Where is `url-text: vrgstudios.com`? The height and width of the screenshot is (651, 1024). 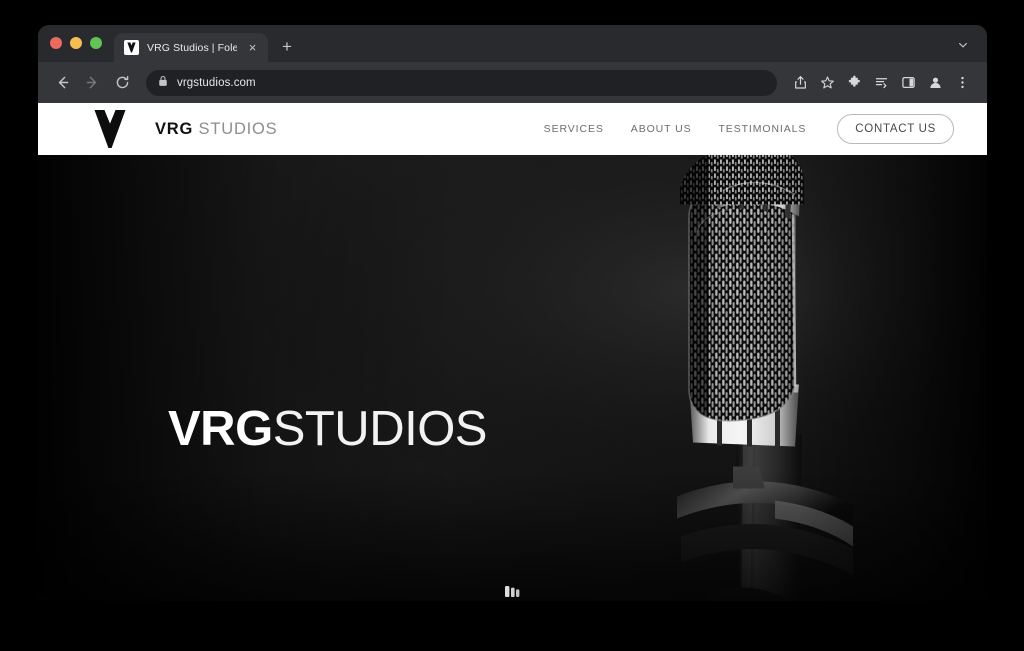
url-text: vrgstudios.com is located at coordinates (216, 82).